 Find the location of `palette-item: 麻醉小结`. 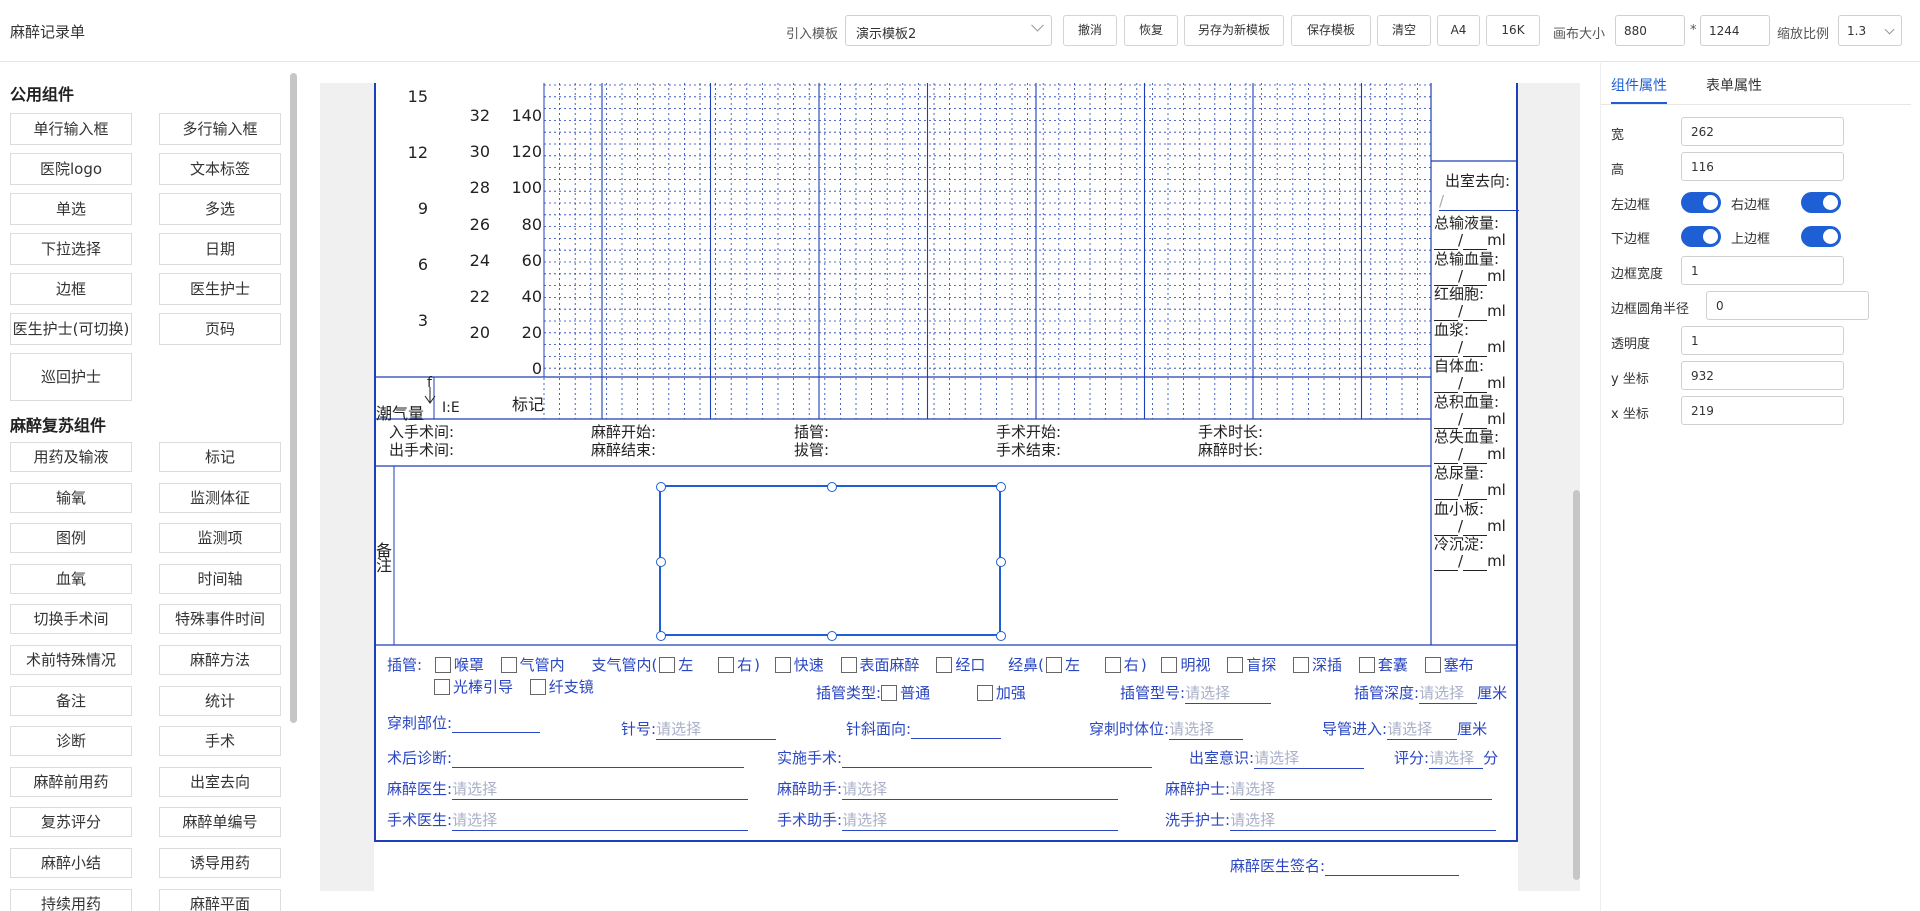

palette-item: 麻醉小结 is located at coordinates (71, 863).